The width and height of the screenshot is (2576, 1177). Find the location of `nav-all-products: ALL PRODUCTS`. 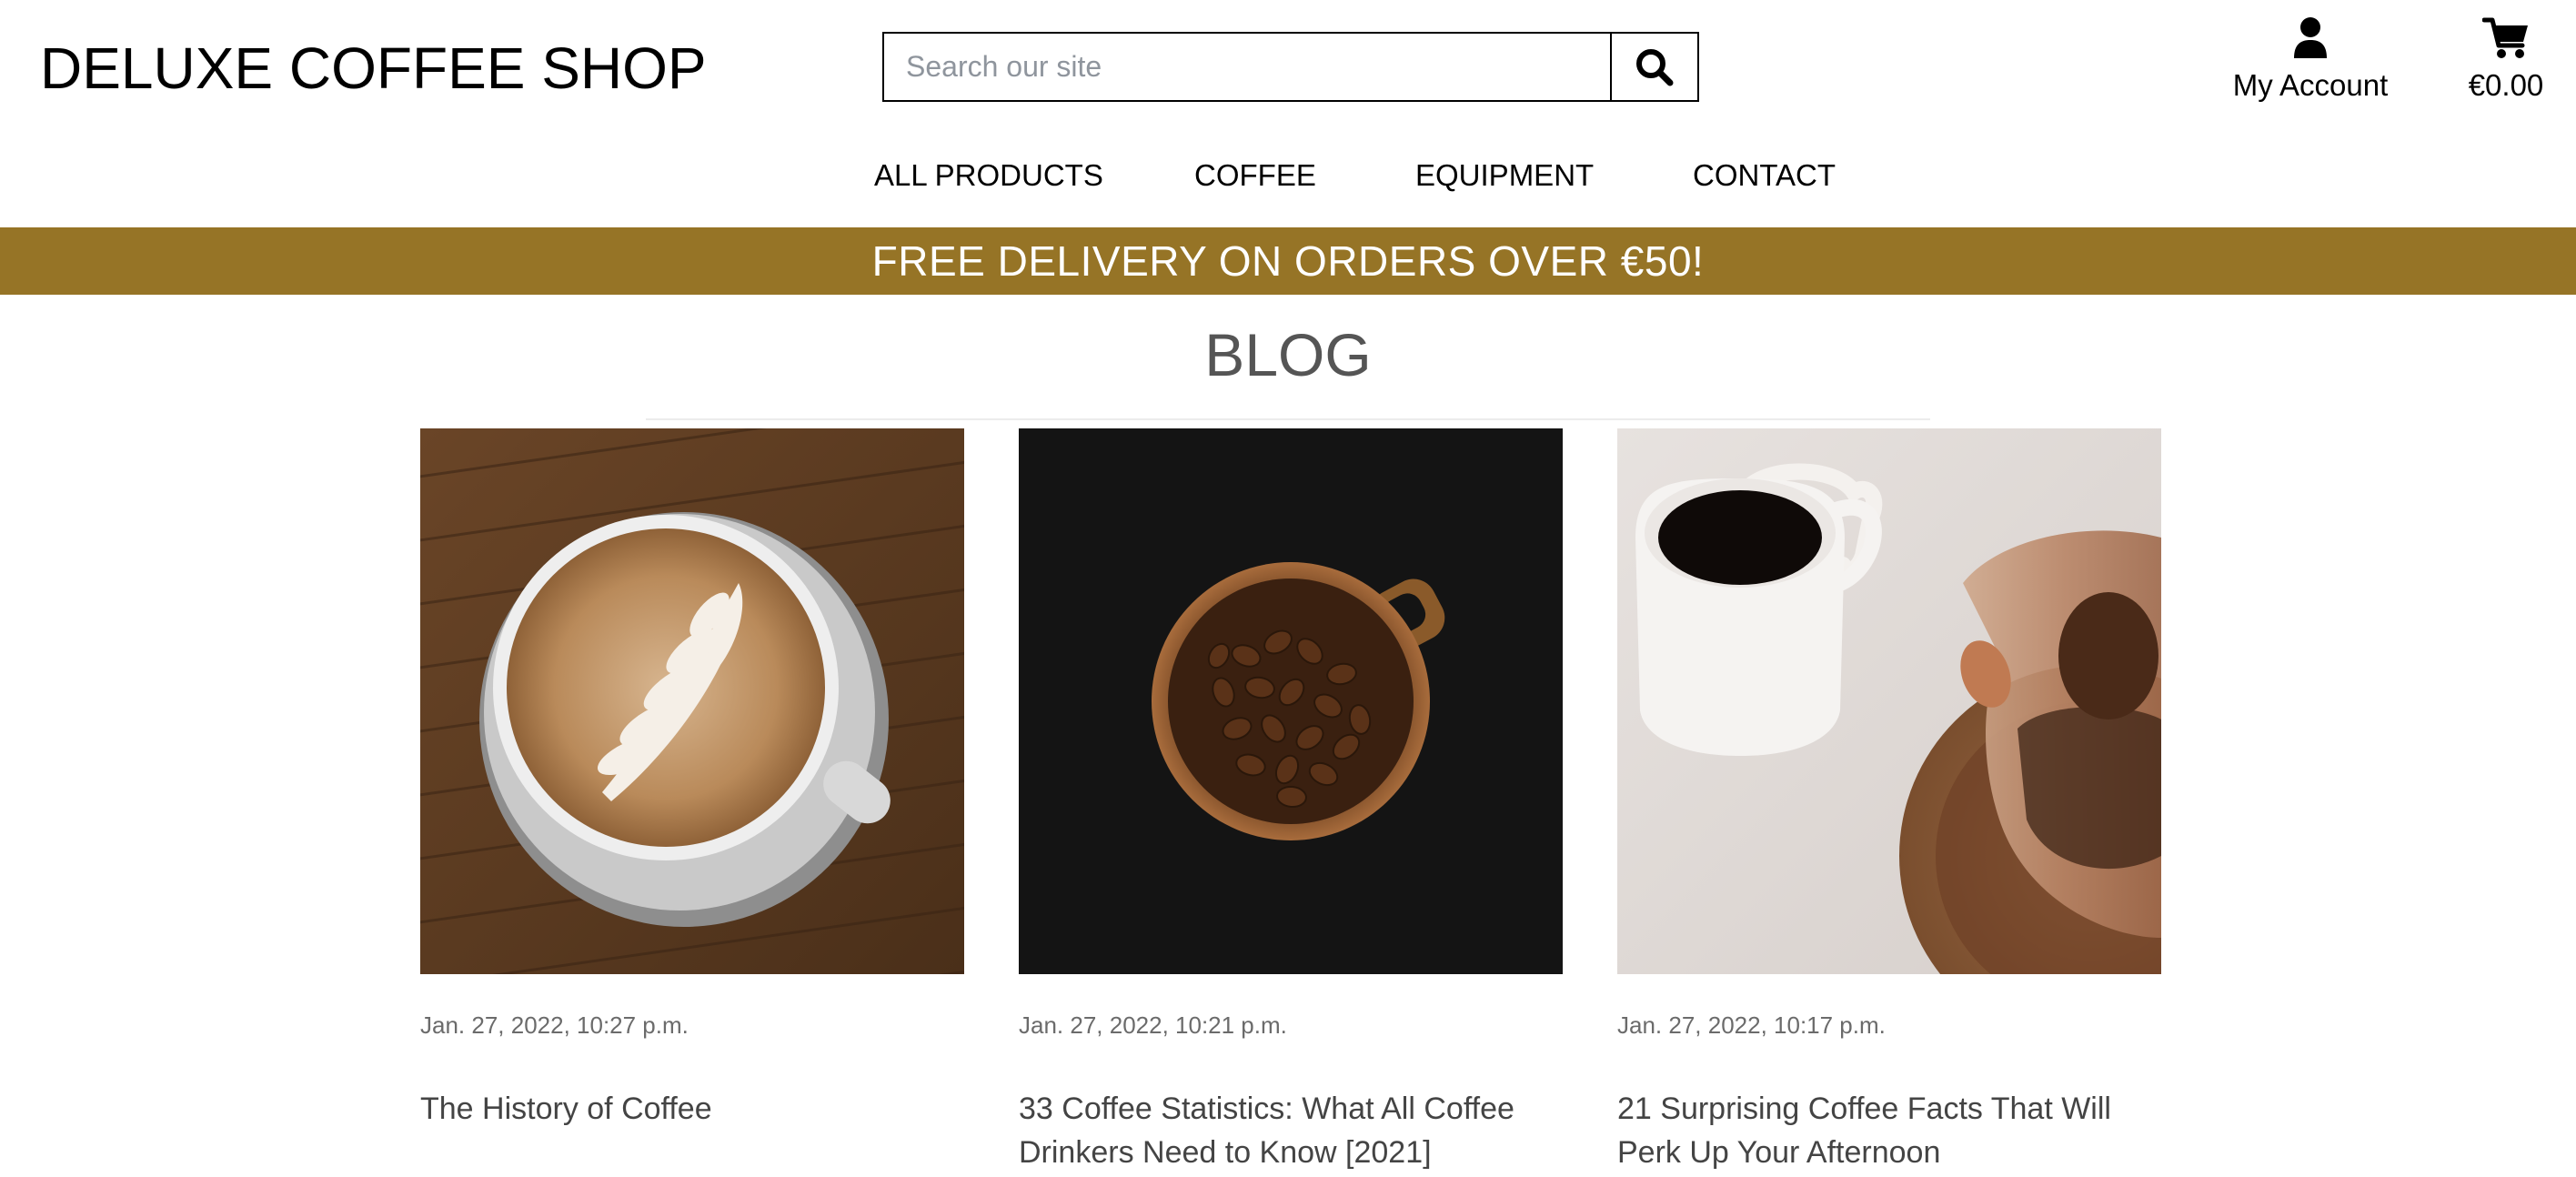

nav-all-products: ALL PRODUCTS is located at coordinates (988, 175).